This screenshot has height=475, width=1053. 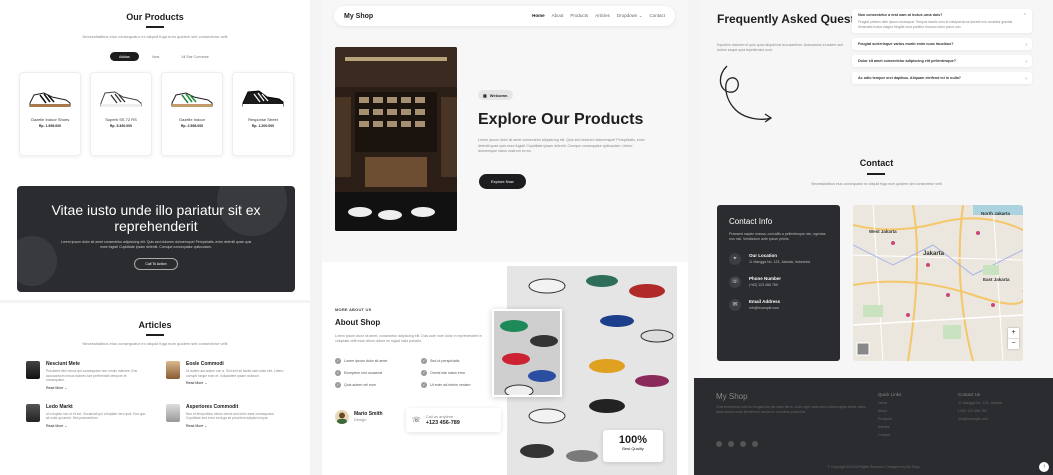 I want to click on read-more-label: Read More, so click(x=195, y=383).